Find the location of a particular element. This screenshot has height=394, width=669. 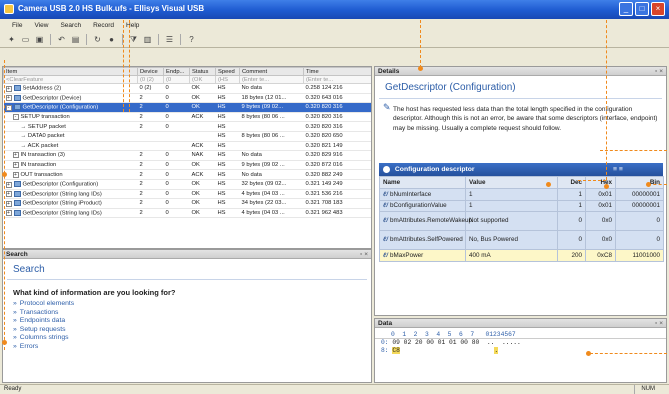

minimize-button: _ is located at coordinates (626, 9).